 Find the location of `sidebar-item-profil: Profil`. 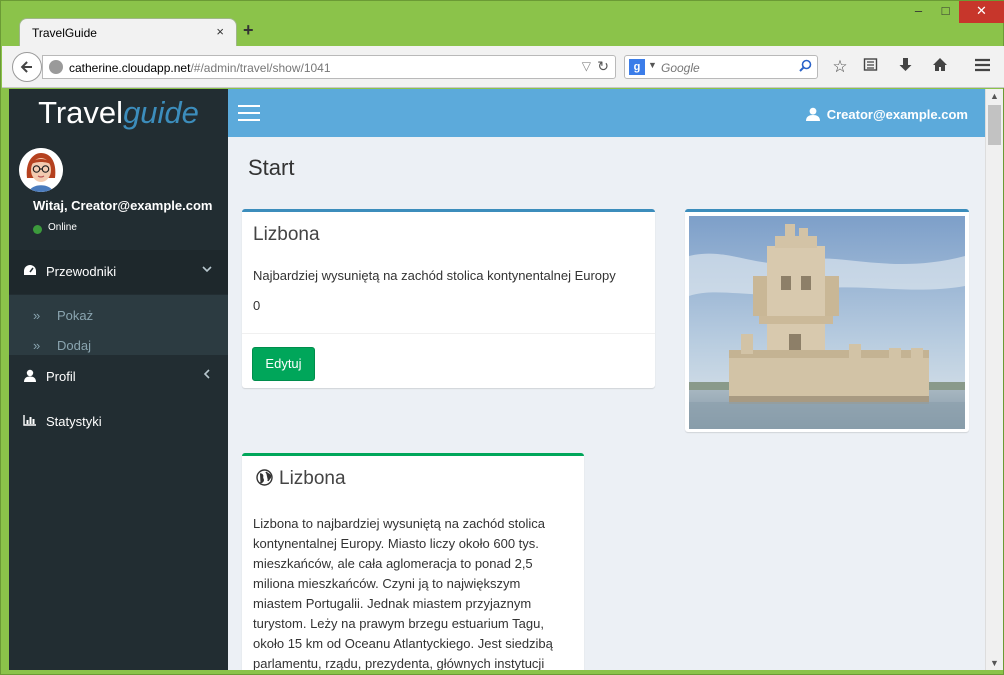

sidebar-item-profil: Profil is located at coordinates (118, 377).